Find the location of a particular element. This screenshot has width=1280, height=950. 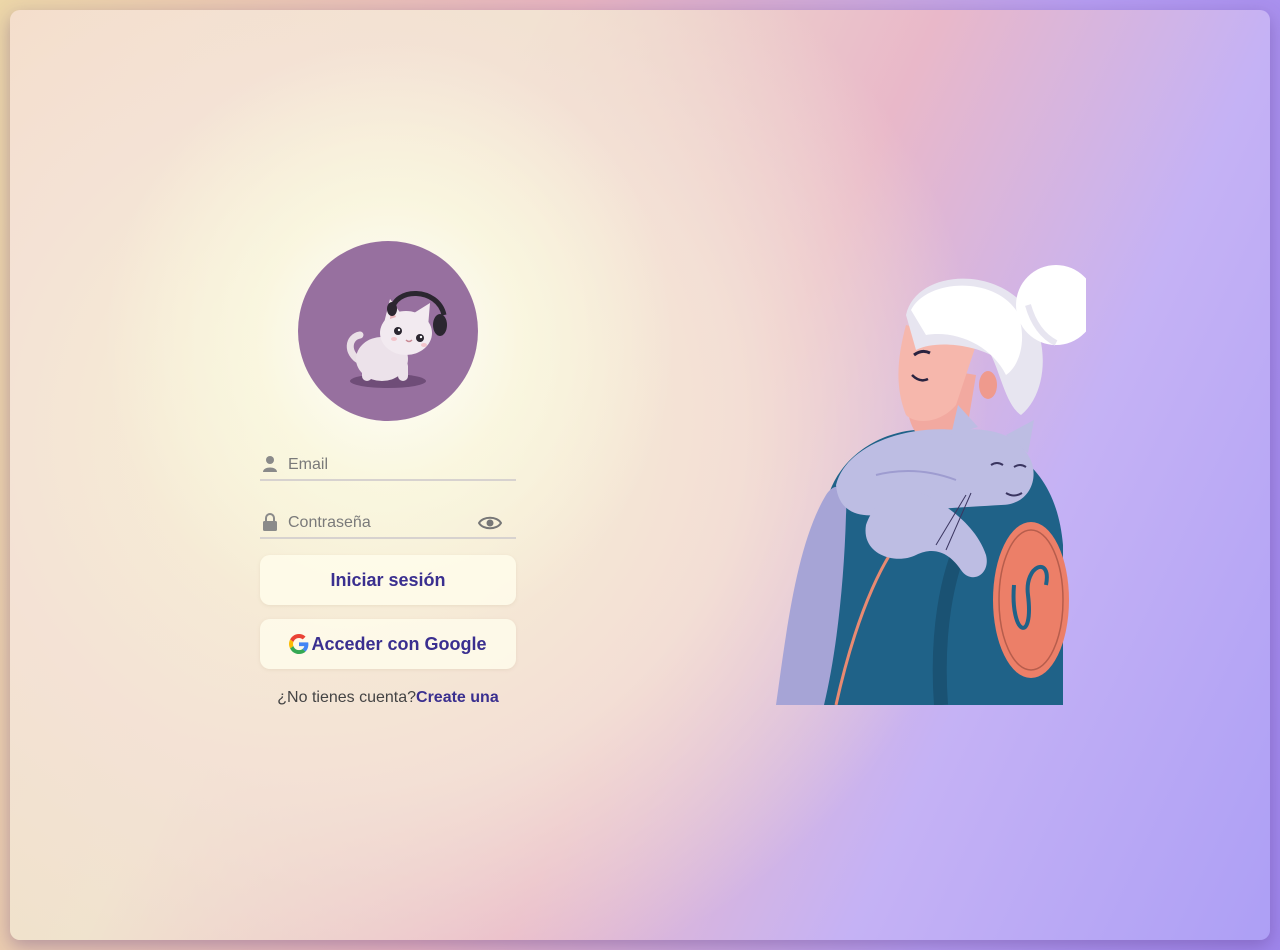

login-button-label: Iniciar sesión is located at coordinates (388, 579).